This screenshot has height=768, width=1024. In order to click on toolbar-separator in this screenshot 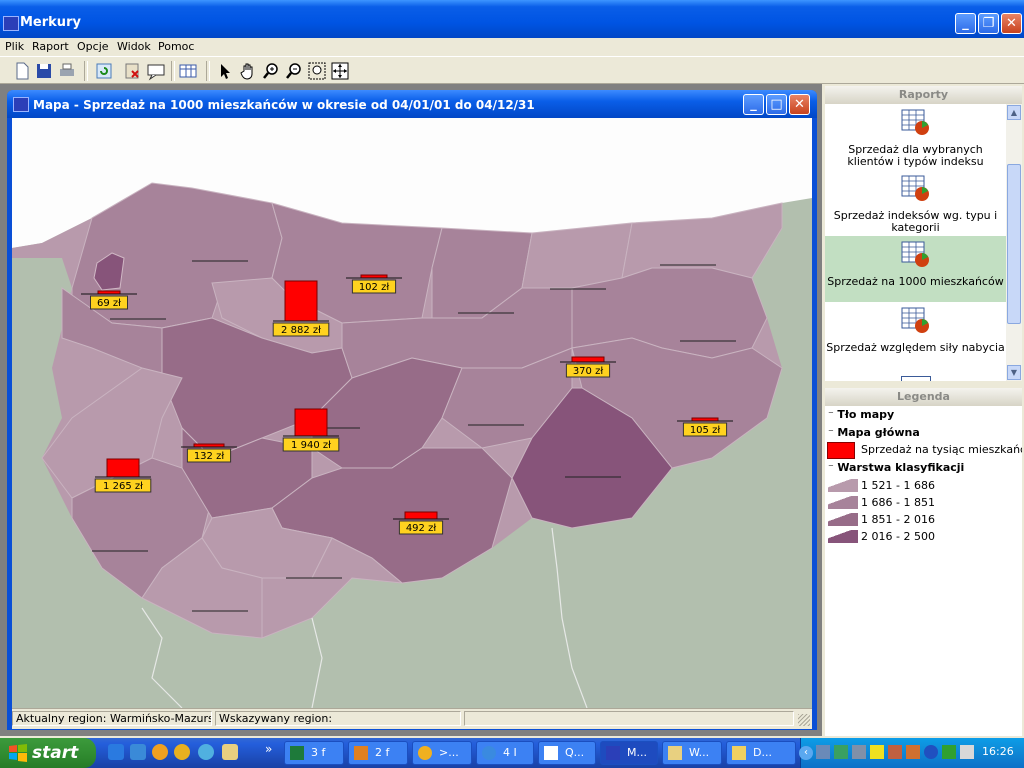, I will do `click(86, 71)`.